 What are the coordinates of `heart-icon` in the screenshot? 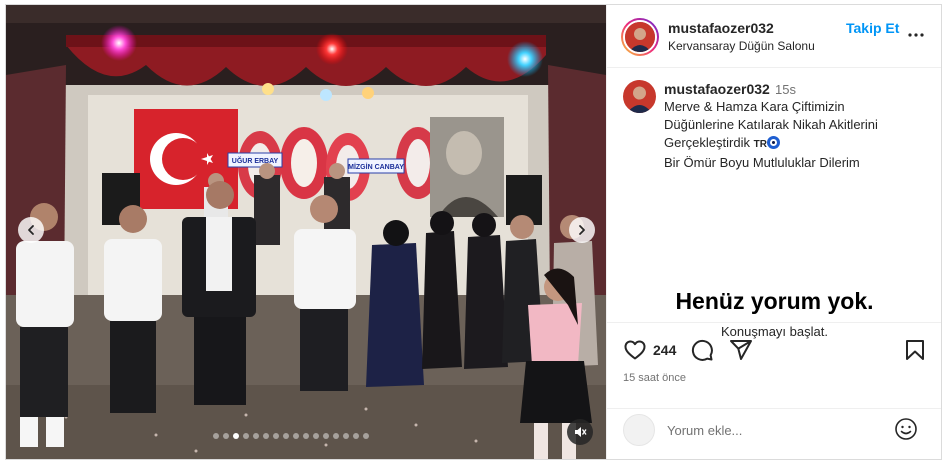 It's located at (635, 350).